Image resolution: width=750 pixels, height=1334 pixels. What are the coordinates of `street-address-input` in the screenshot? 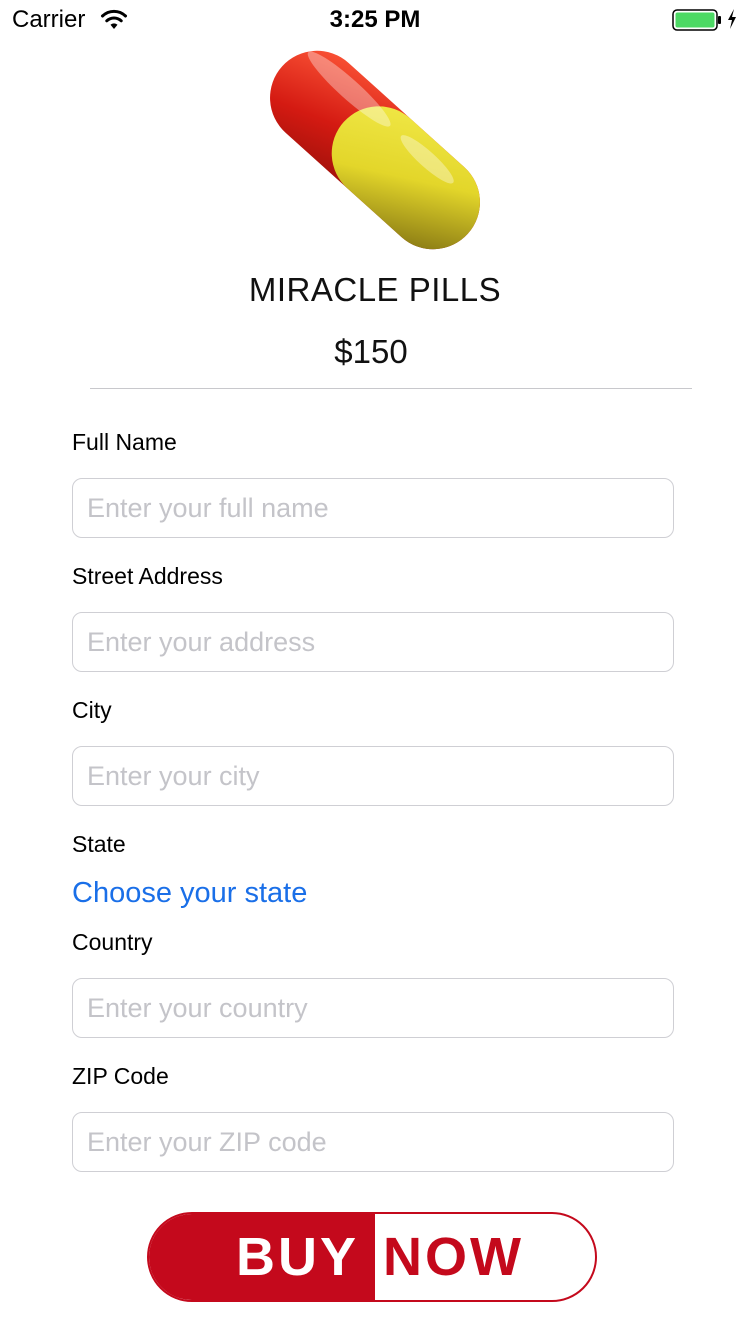 It's located at (373, 642).